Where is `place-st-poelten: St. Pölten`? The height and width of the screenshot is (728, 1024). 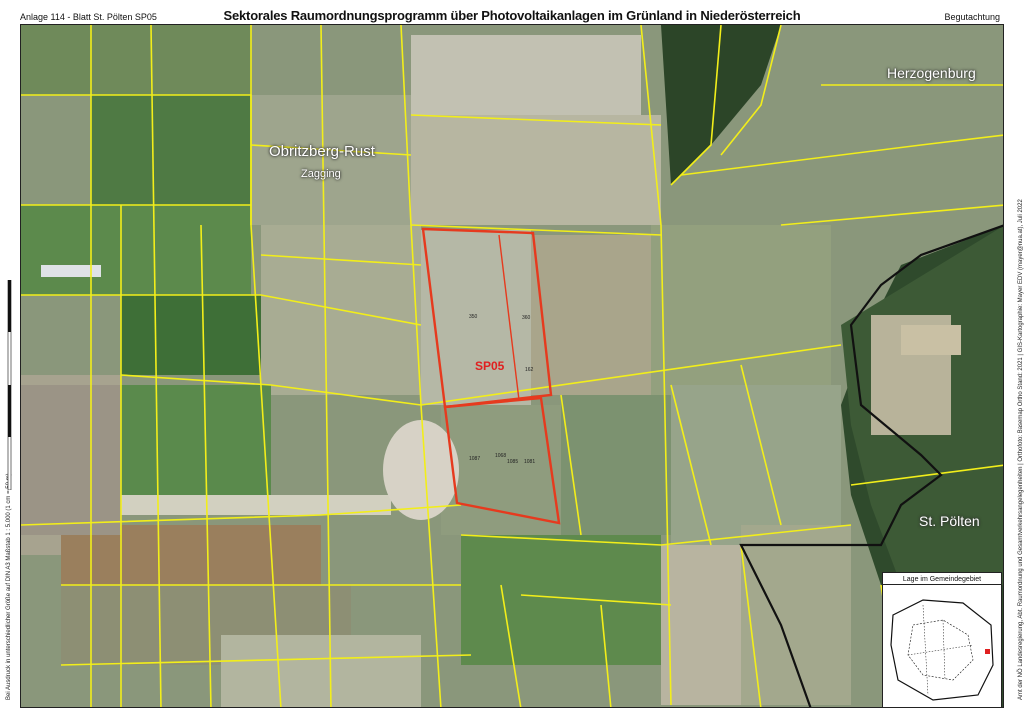 place-st-poelten: St. Pölten is located at coordinates (949, 521).